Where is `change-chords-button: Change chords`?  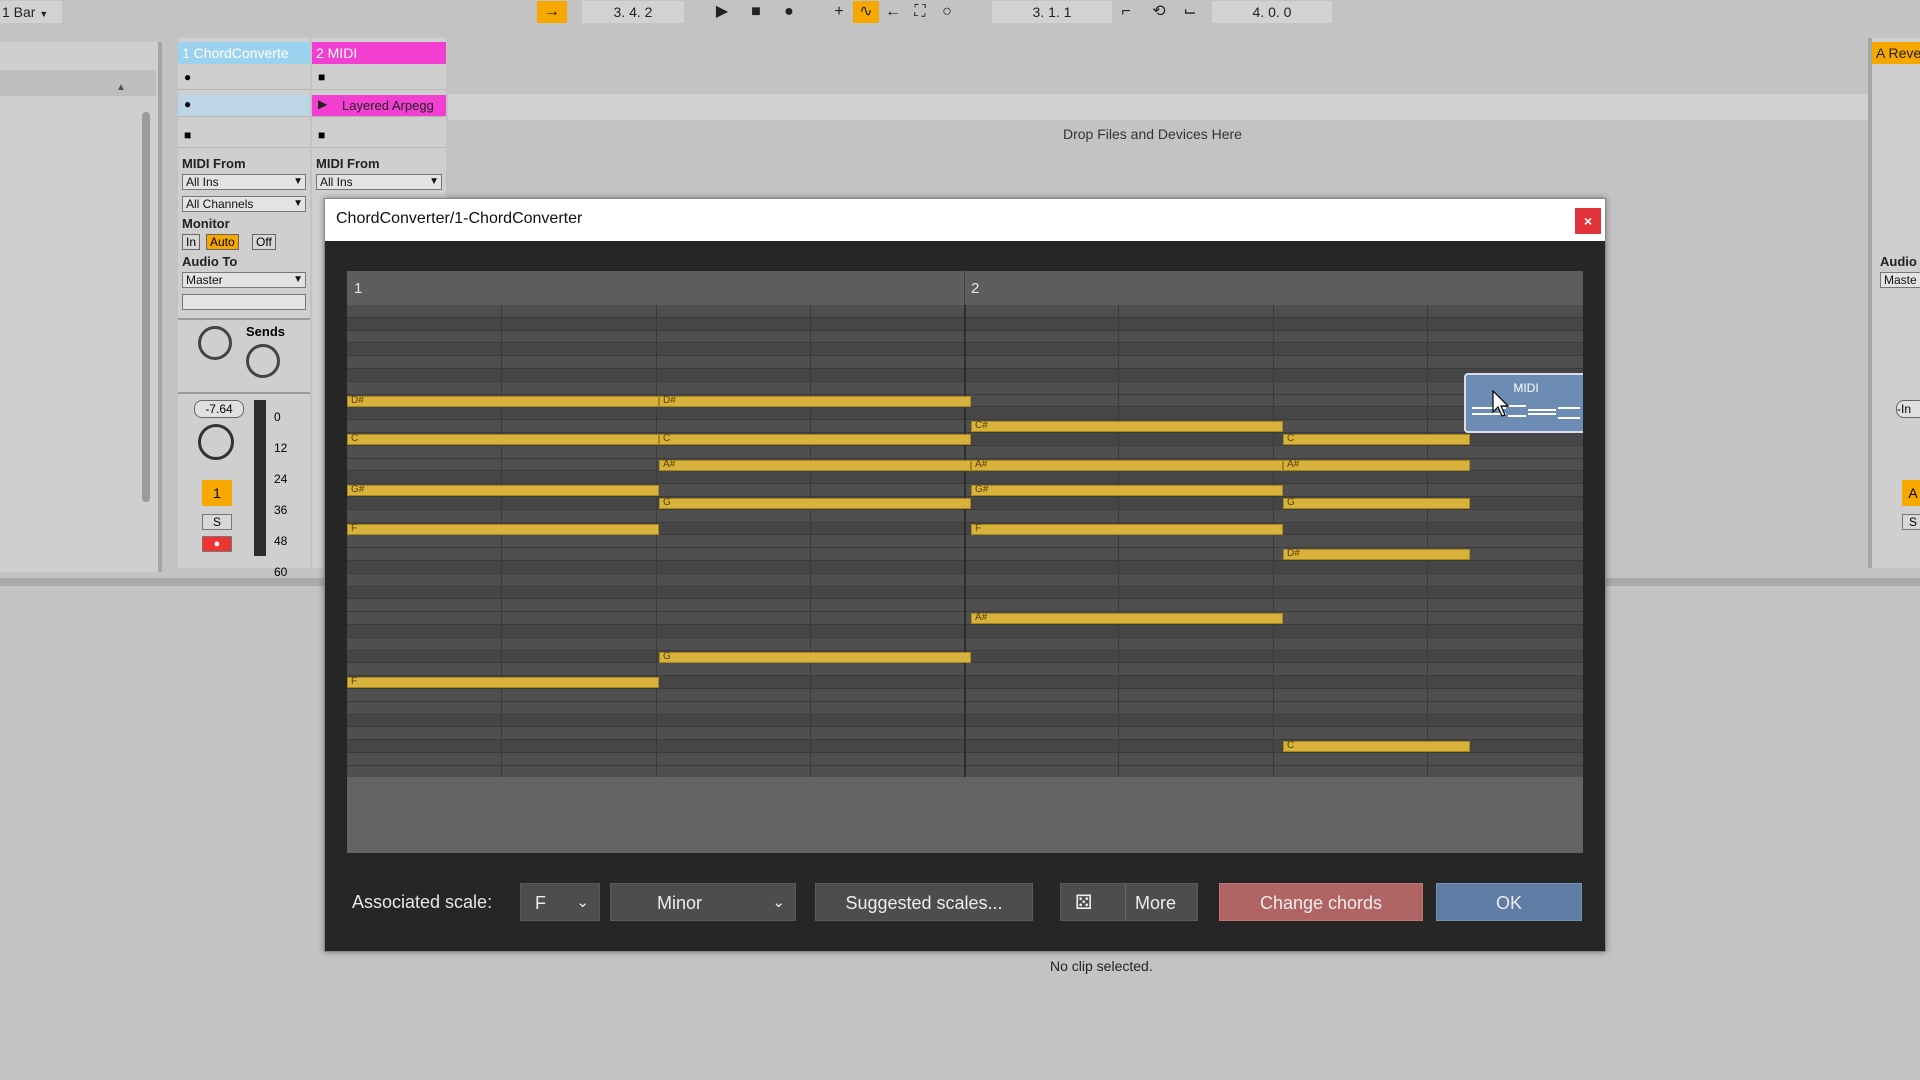
change-chords-button: Change chords is located at coordinates (1321, 902).